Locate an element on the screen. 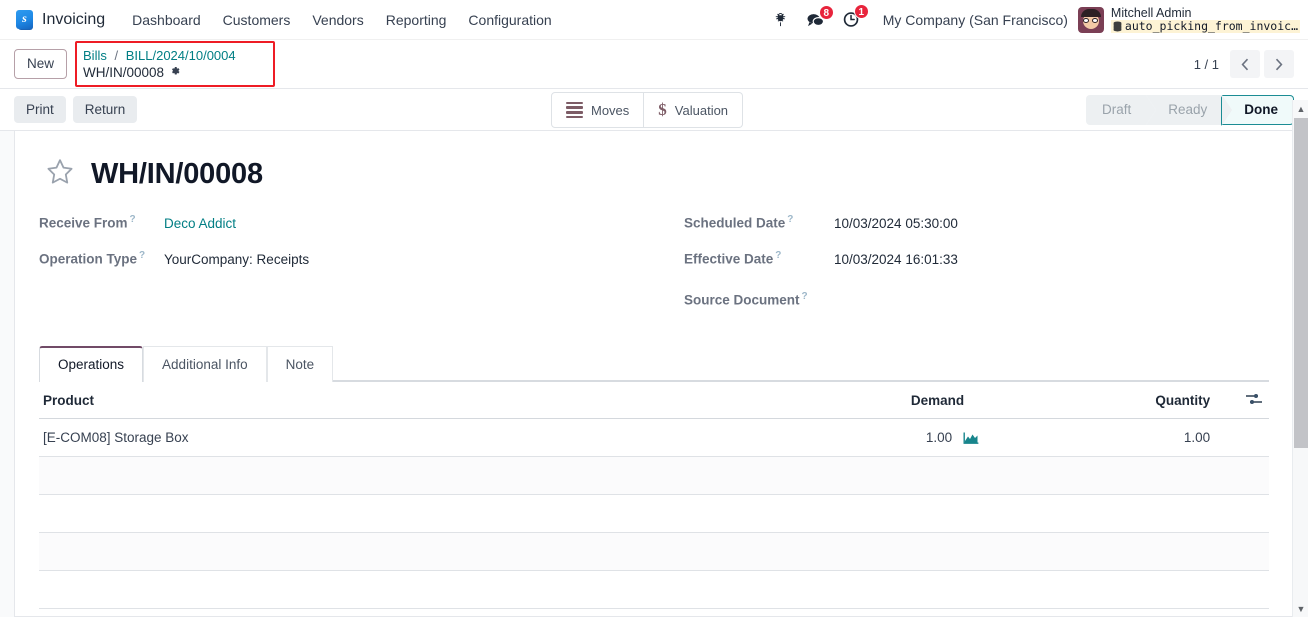 Image resolution: width=1308 pixels, height=617 pixels. menu-dashboard: Dashboard is located at coordinates (166, 20).